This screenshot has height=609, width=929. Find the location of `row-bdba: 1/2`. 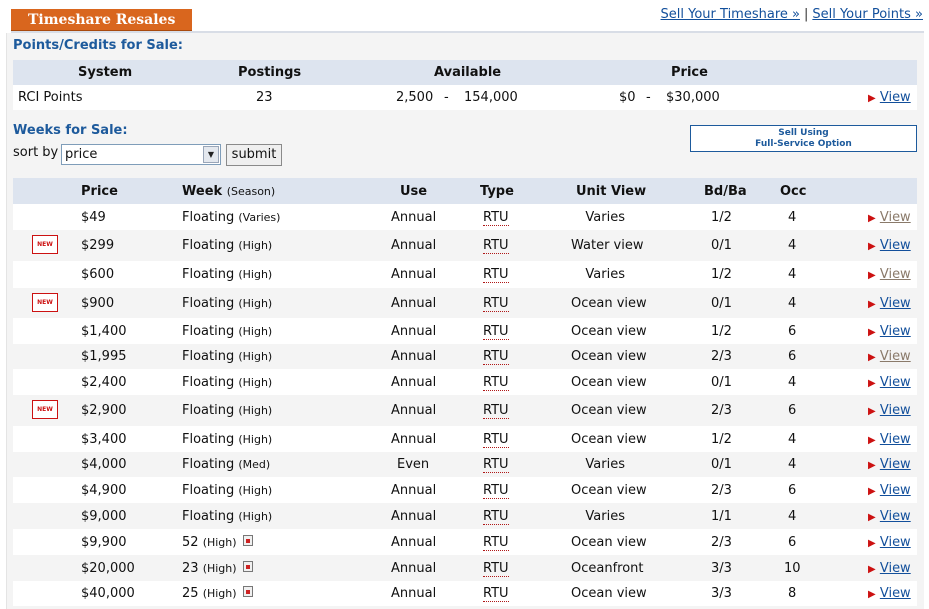

row-bdba: 1/2 is located at coordinates (721, 274).